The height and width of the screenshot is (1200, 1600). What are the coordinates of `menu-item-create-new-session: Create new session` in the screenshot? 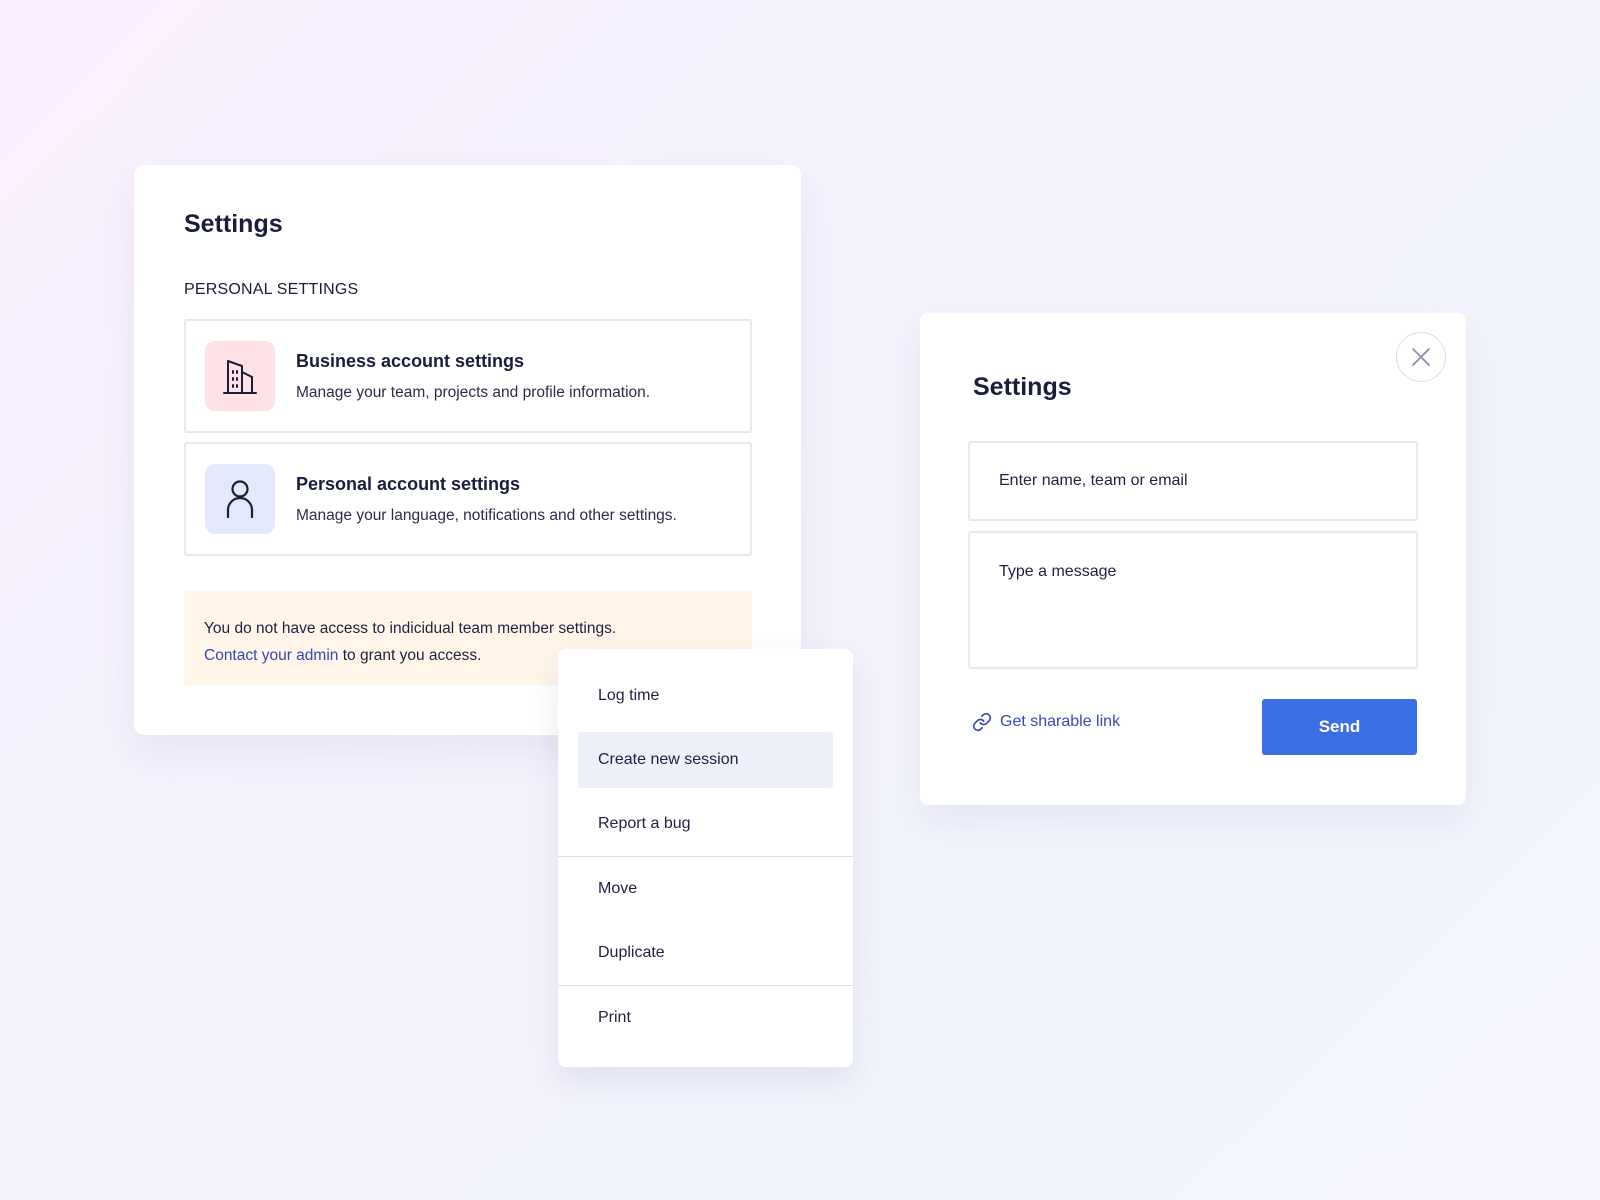 It's located at (705, 760).